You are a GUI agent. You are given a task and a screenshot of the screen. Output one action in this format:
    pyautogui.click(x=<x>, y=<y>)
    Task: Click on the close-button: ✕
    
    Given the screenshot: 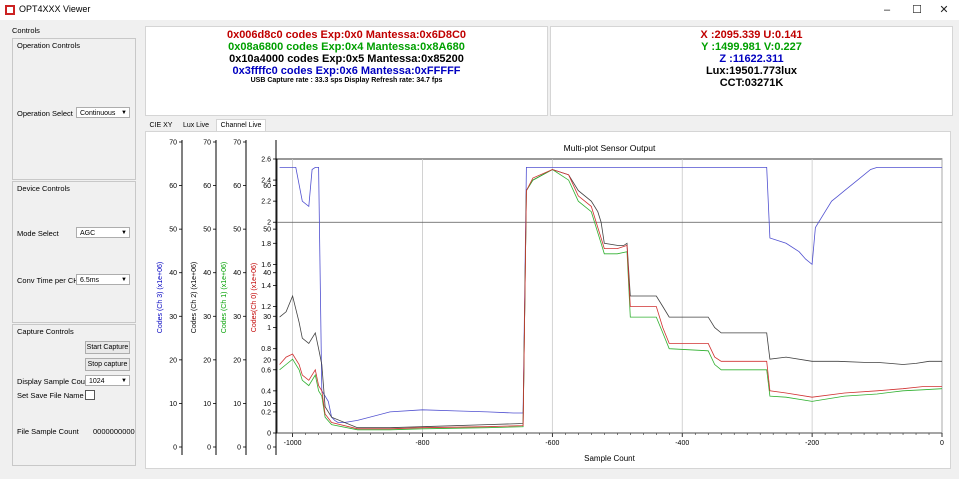 What is the action you would take?
    pyautogui.click(x=944, y=10)
    